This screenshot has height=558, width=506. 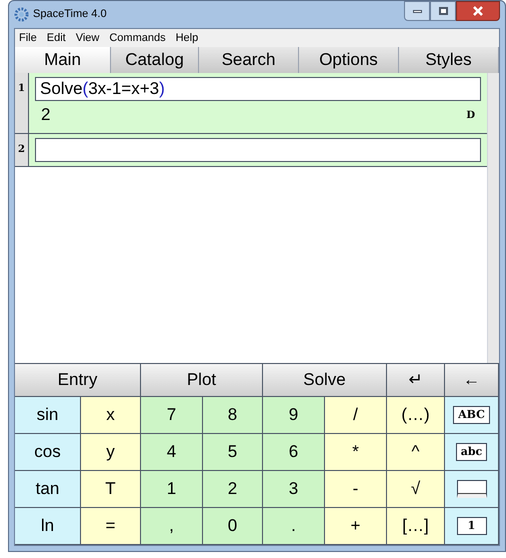 What do you see at coordinates (472, 415) in the screenshot?
I see `keypad-key: ABC` at bounding box center [472, 415].